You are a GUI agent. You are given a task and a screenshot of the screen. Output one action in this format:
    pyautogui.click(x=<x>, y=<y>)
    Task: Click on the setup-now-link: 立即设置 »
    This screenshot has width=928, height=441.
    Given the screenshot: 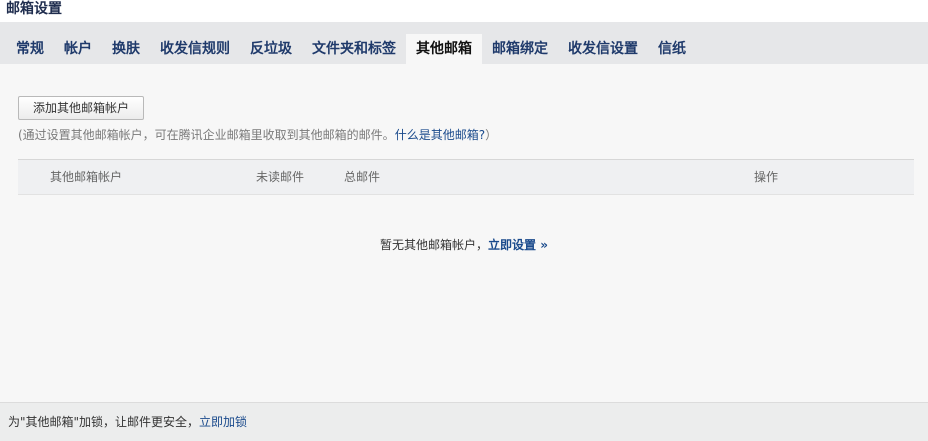 What is the action you would take?
    pyautogui.click(x=518, y=245)
    